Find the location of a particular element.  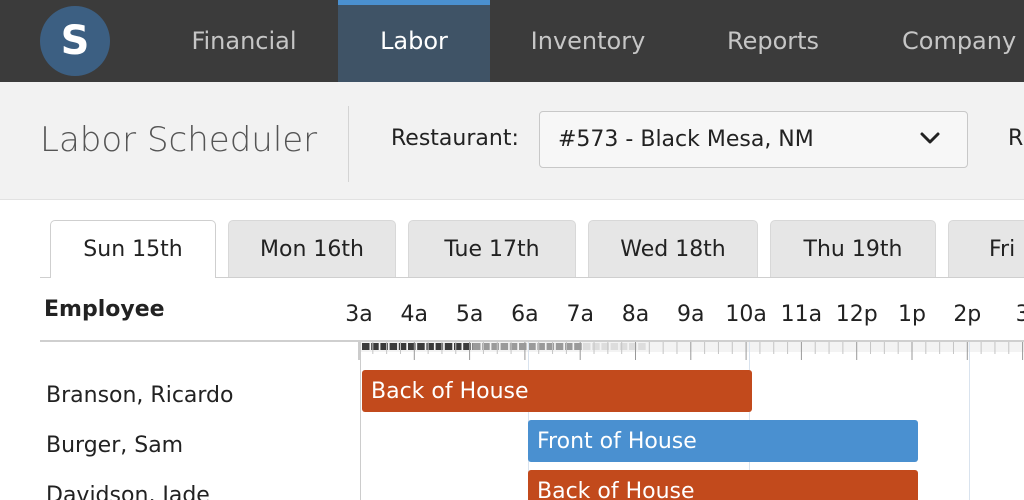

hour-label: 1p is located at coordinates (912, 314).